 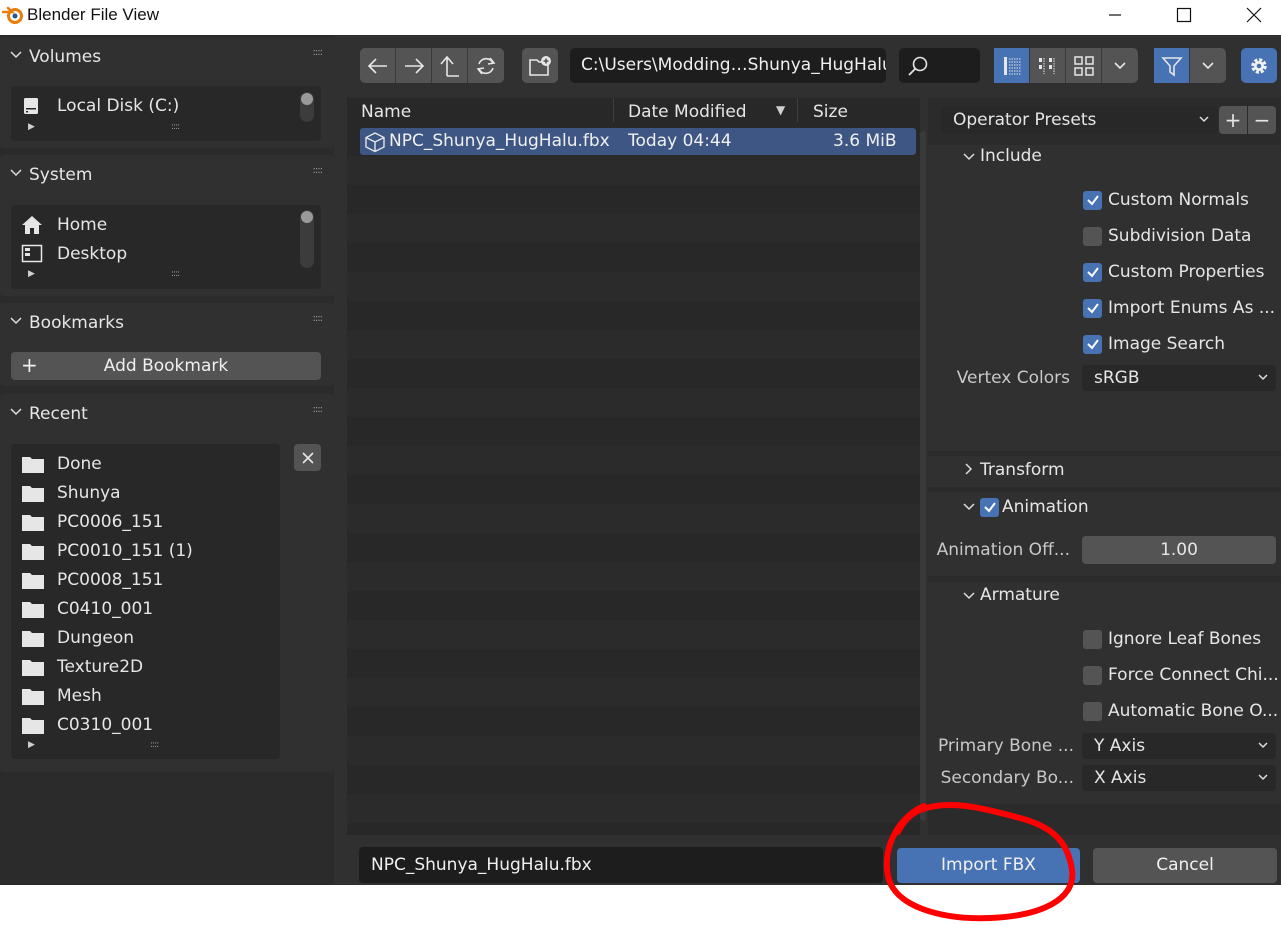 What do you see at coordinates (87, 724) in the screenshot?
I see `list-item: C0310_001` at bounding box center [87, 724].